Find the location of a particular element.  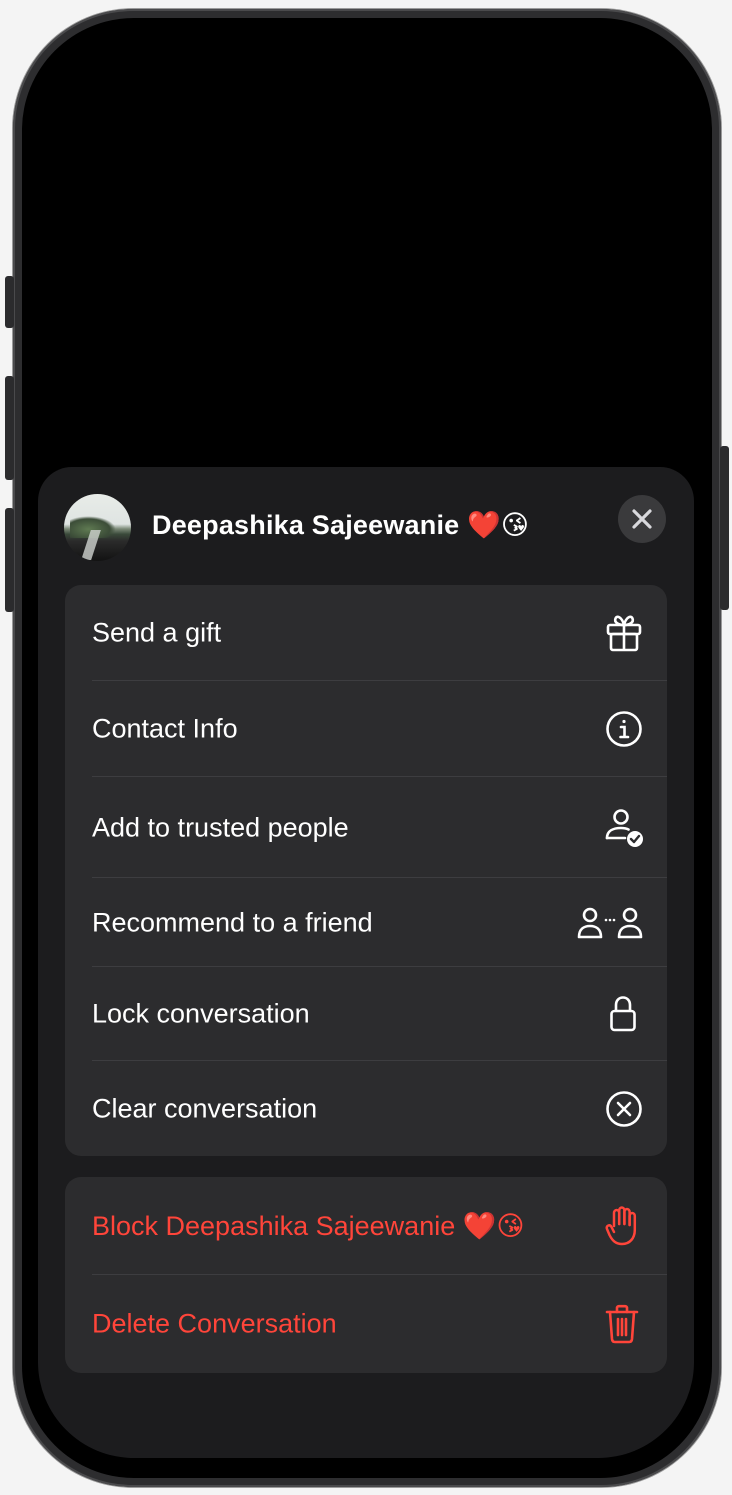

close-icon is located at coordinates (642, 519).